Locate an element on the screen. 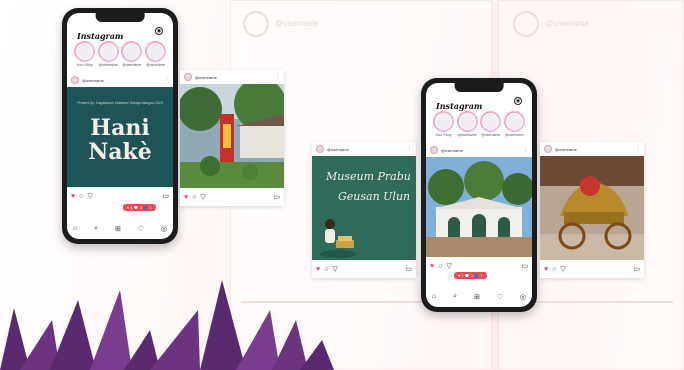  phone-notch is located at coordinates (120, 17).